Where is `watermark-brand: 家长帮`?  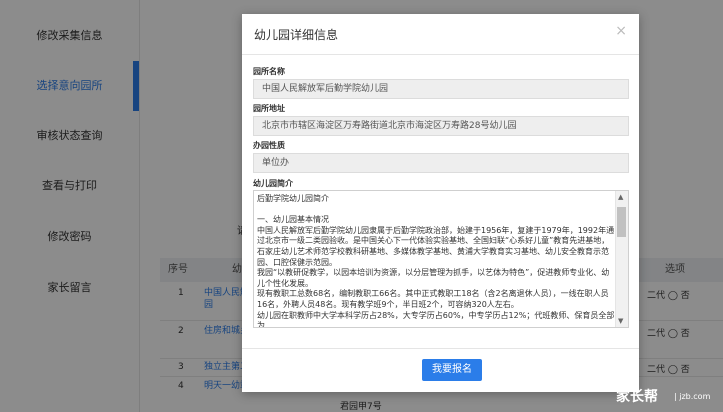
watermark-brand: 家长帮 is located at coordinates (637, 397).